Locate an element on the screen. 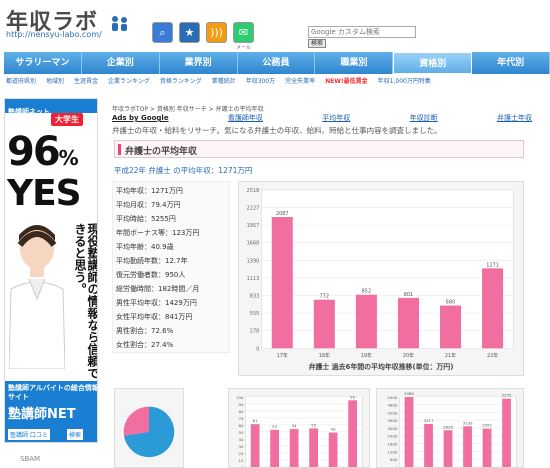  search-icon: ⌕ is located at coordinates (162, 32).